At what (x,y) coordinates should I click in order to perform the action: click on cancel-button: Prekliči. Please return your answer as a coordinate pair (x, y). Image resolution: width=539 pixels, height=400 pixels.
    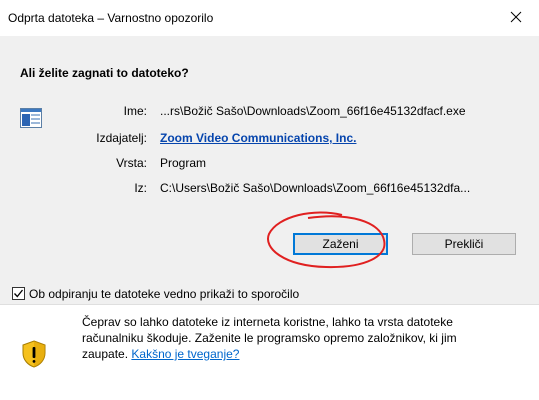
    Looking at the image, I should click on (464, 244).